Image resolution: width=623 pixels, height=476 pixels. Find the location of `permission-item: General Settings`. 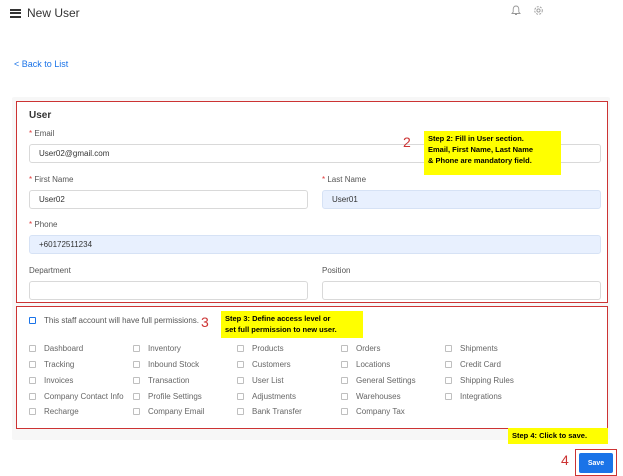

permission-item: General Settings is located at coordinates (378, 380).